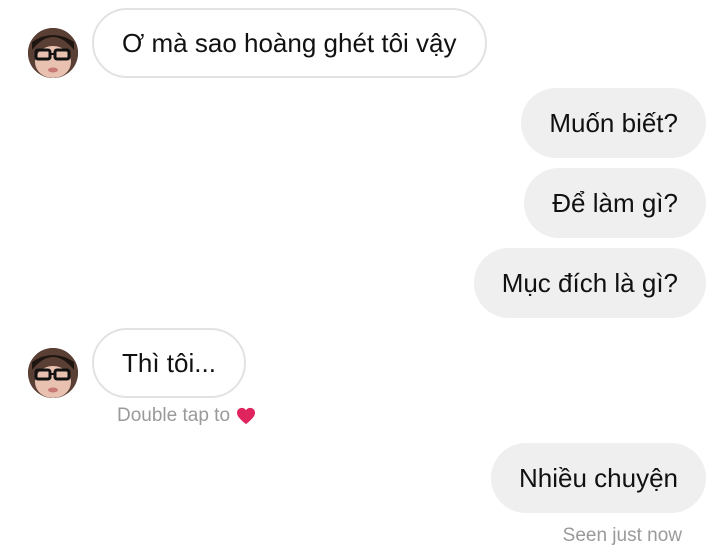 The width and height of the screenshot is (720, 558). I want to click on heart-icon, so click(246, 416).